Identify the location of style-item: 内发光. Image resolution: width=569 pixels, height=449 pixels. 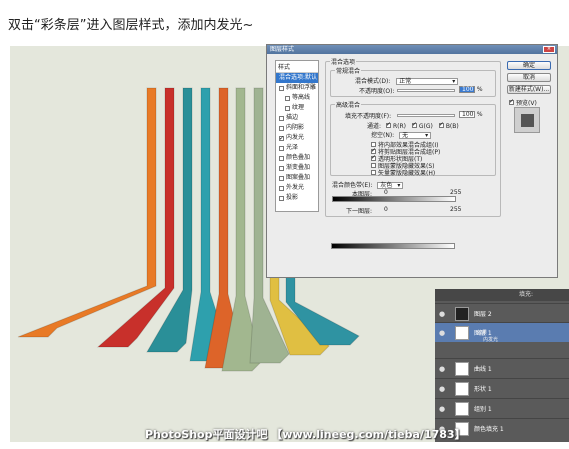
(297, 138).